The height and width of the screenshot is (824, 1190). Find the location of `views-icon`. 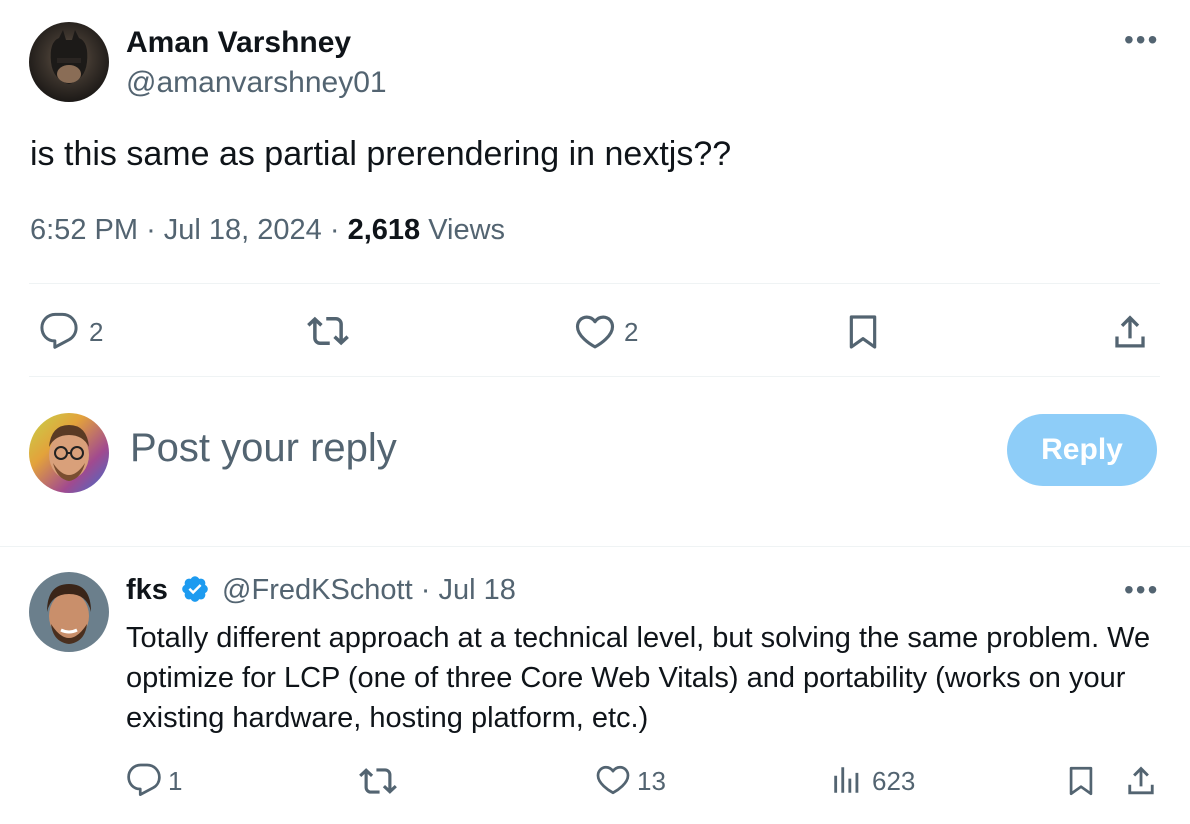

views-icon is located at coordinates (847, 780).